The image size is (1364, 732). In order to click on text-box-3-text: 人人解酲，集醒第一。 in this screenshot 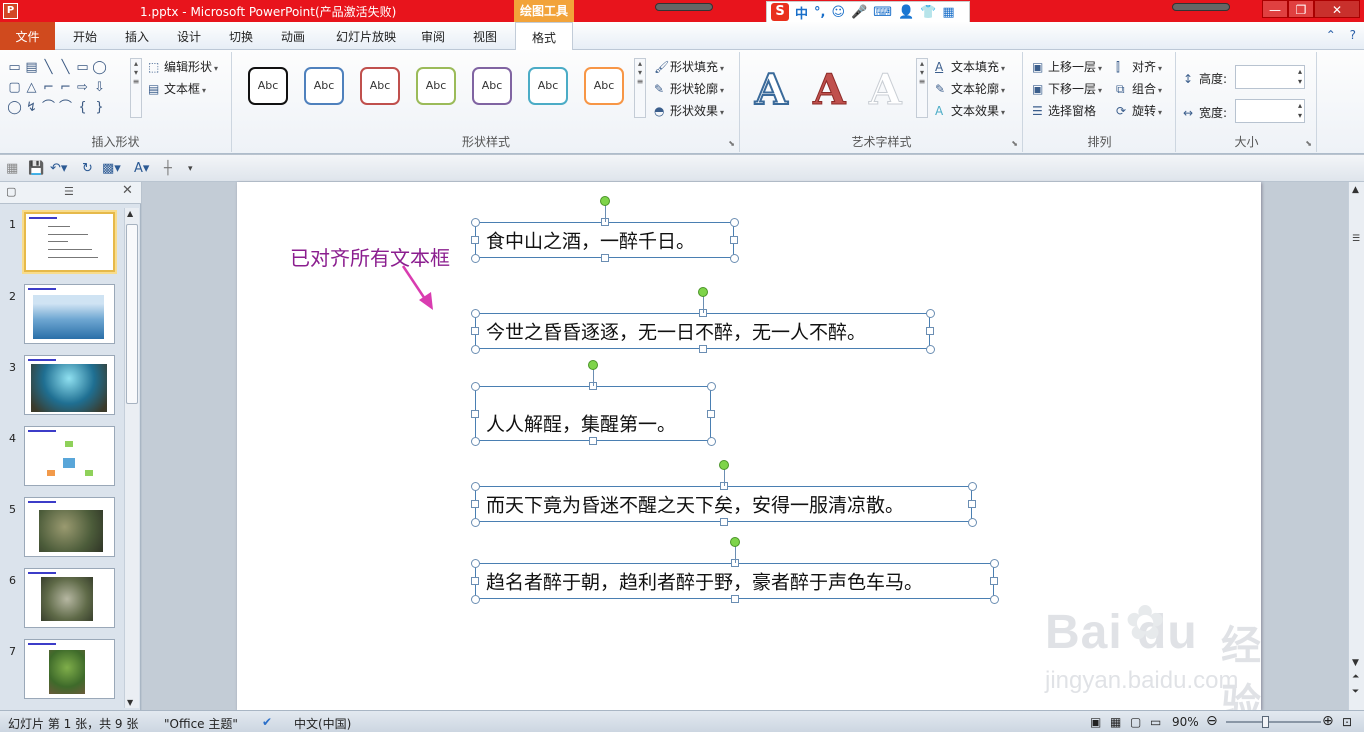, I will do `click(581, 423)`.